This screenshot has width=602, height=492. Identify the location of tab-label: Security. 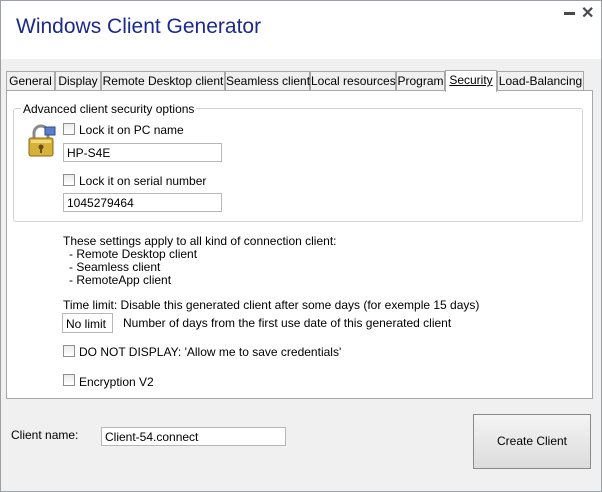
(471, 80).